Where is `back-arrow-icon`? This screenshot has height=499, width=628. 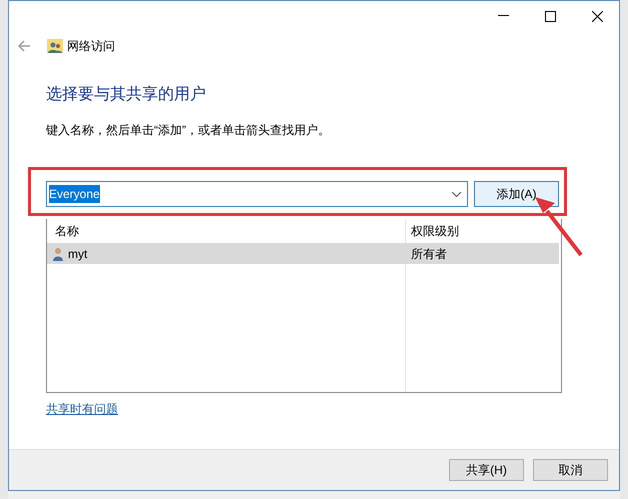
back-arrow-icon is located at coordinates (24, 46).